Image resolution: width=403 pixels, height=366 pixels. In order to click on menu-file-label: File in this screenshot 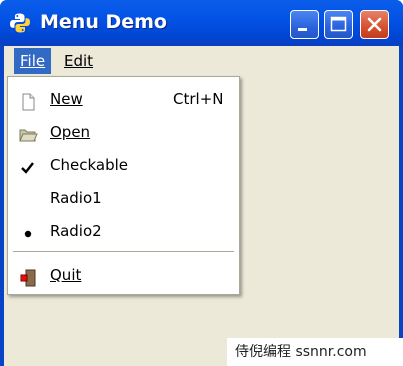, I will do `click(33, 61)`.